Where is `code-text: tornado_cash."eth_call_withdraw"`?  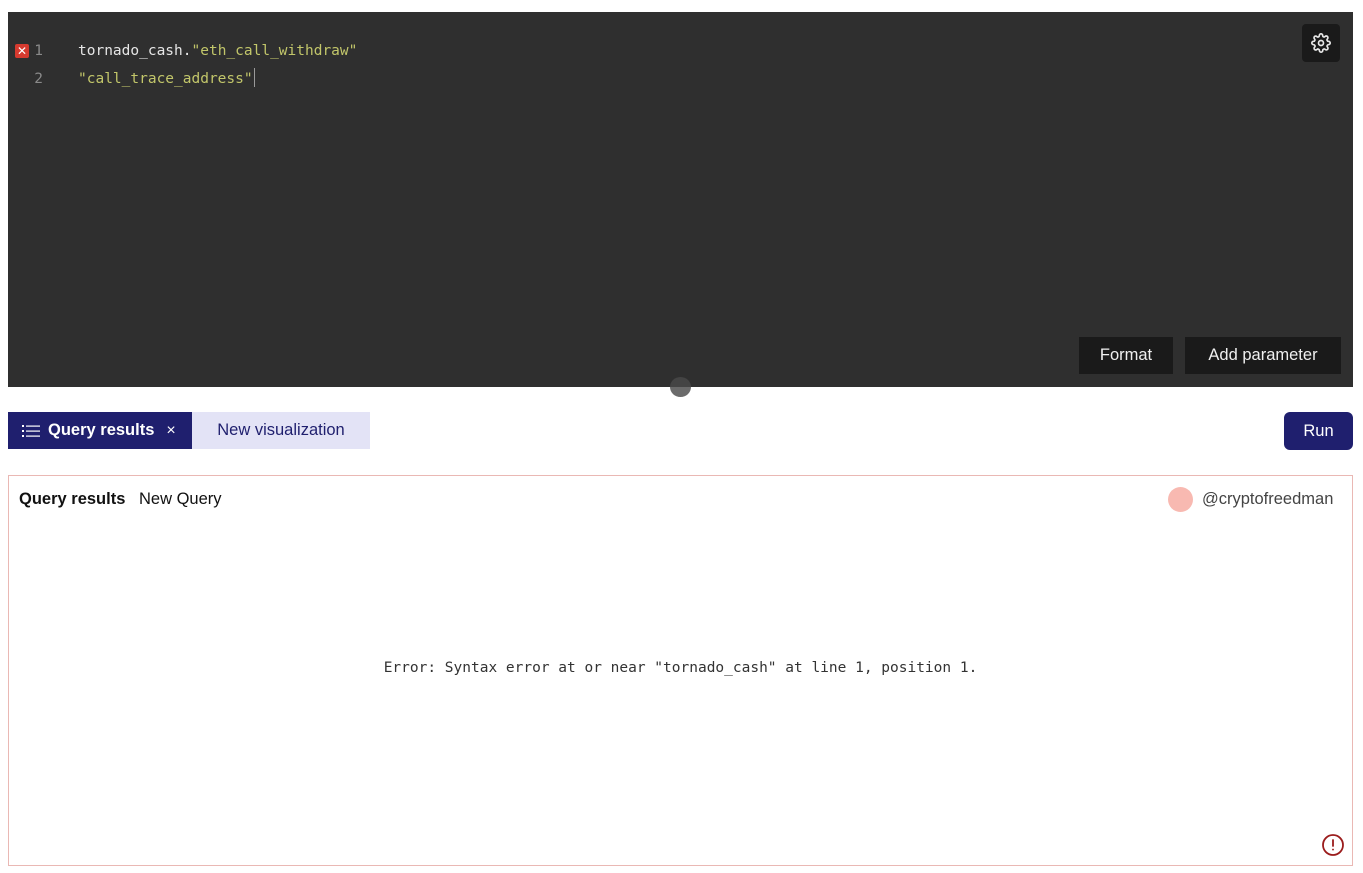
code-text: tornado_cash."eth_call_withdraw" is located at coordinates (217, 51).